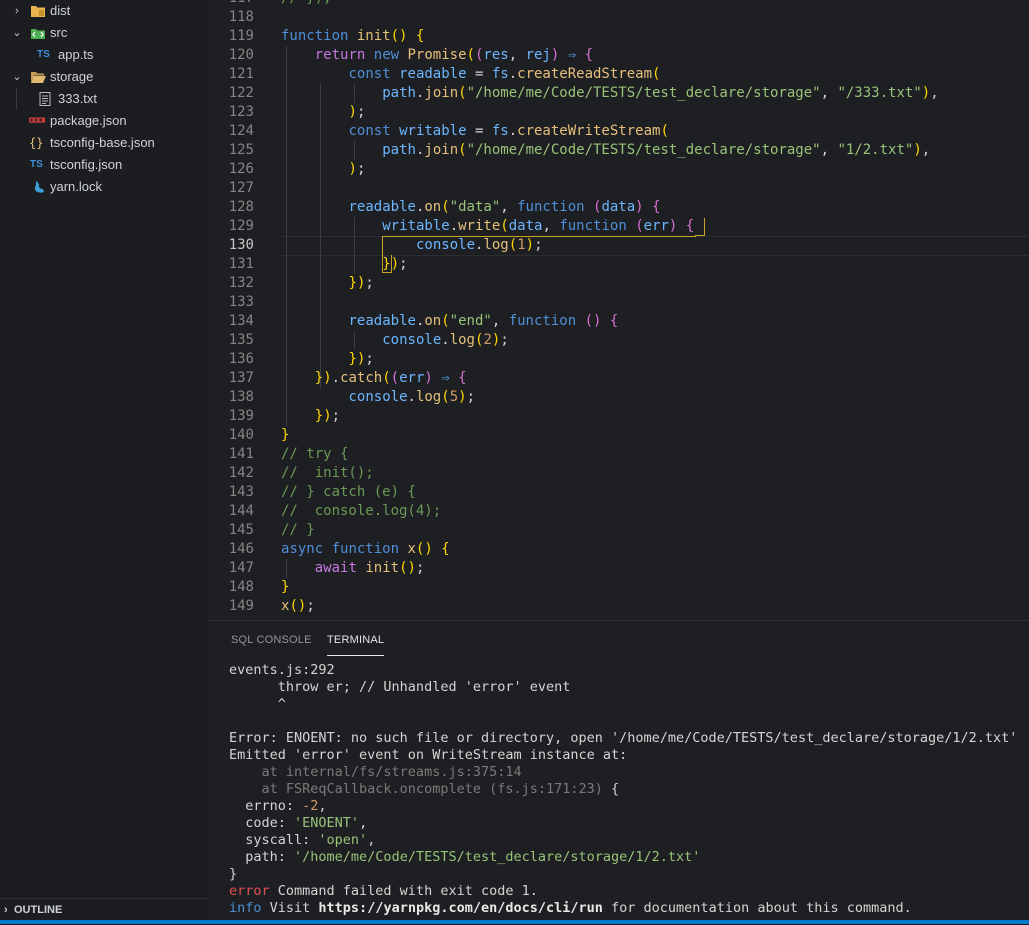  I want to click on code-text: const writable = fs.createWriteStream(, so click(475, 131).